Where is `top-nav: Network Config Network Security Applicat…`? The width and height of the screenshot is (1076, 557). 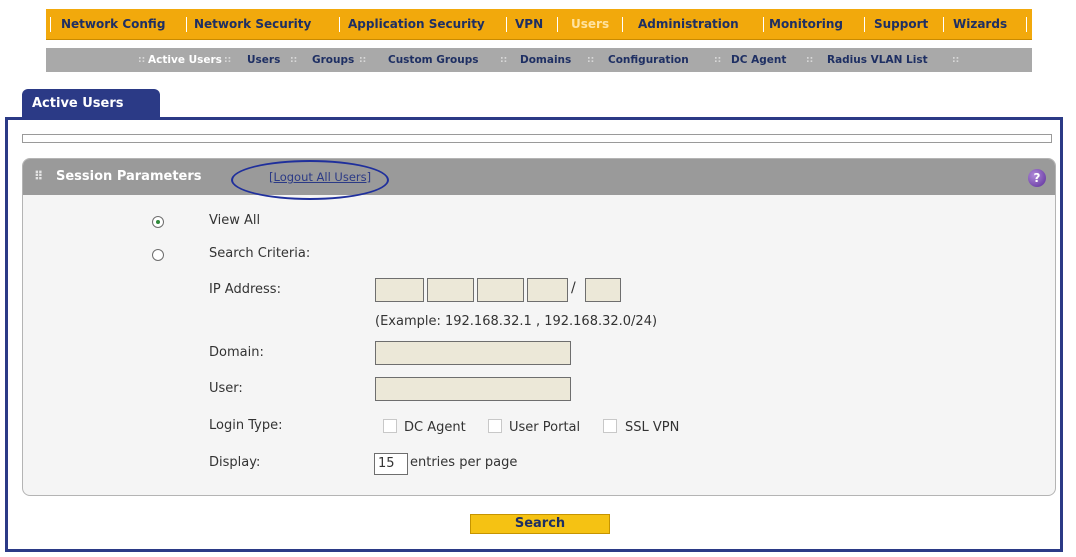
top-nav: Network Config Network Security Applicat… is located at coordinates (539, 24).